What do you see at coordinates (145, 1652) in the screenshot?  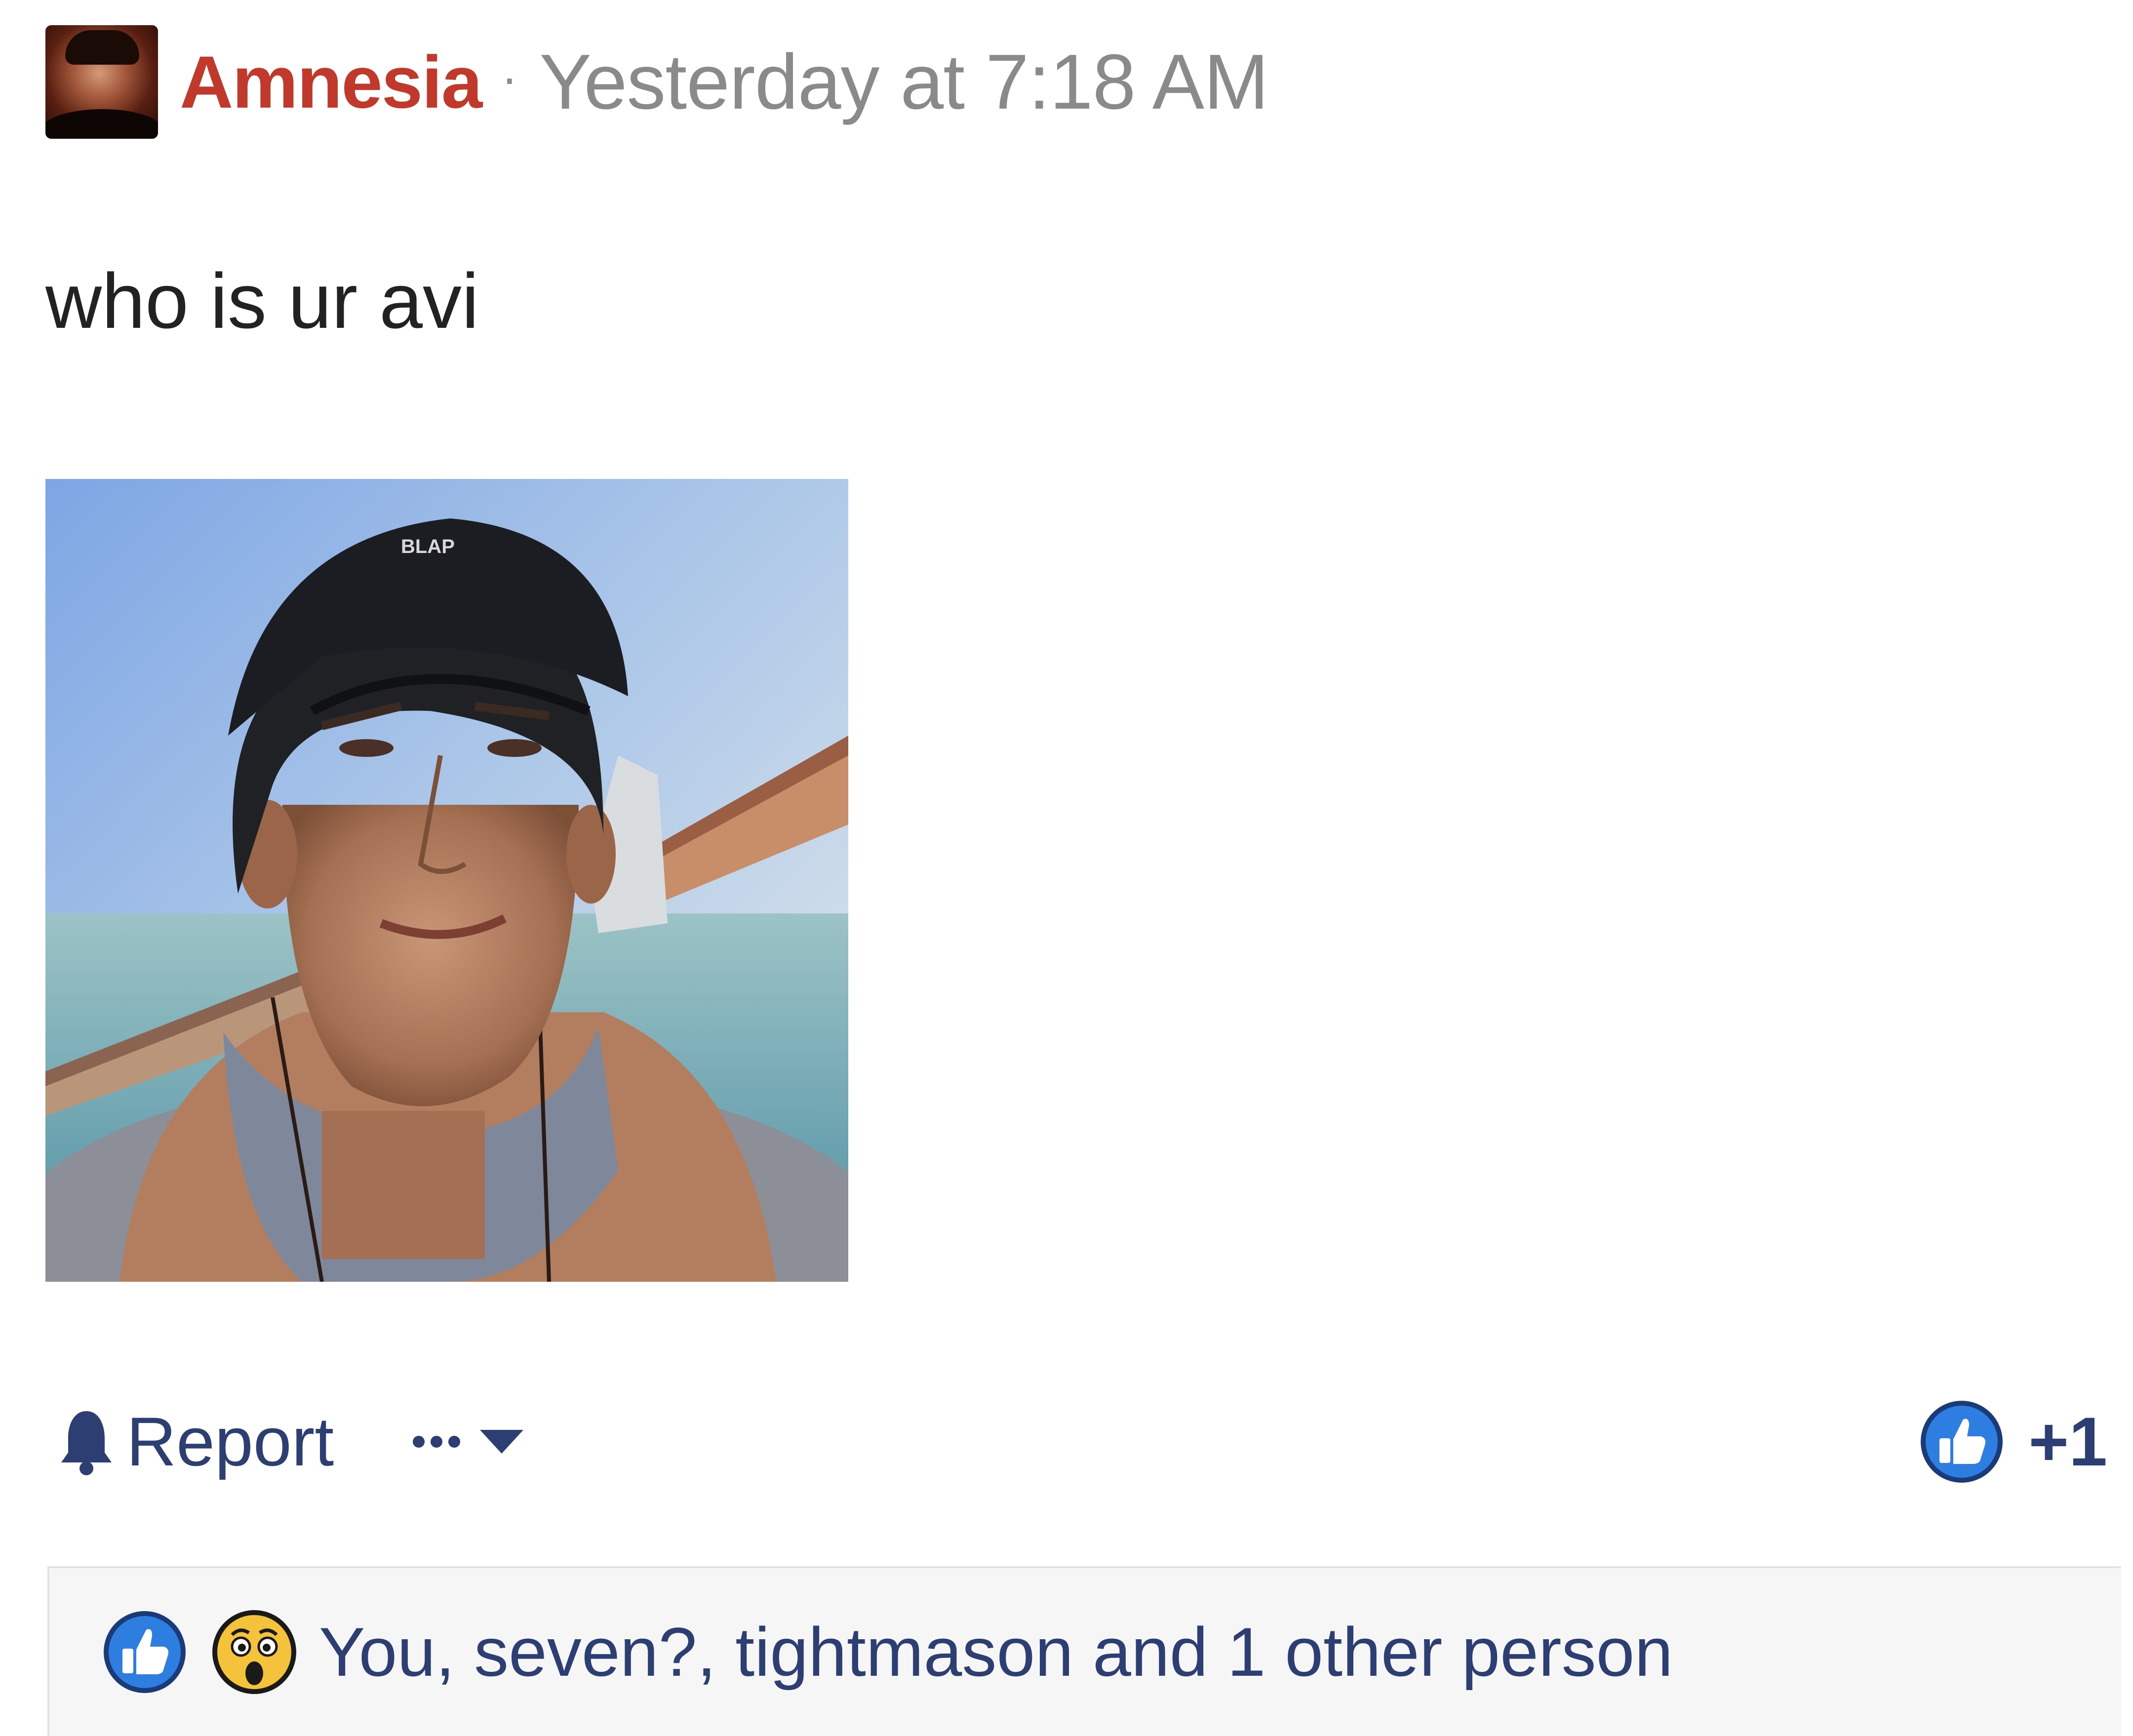 I see `like-reaction-icon` at bounding box center [145, 1652].